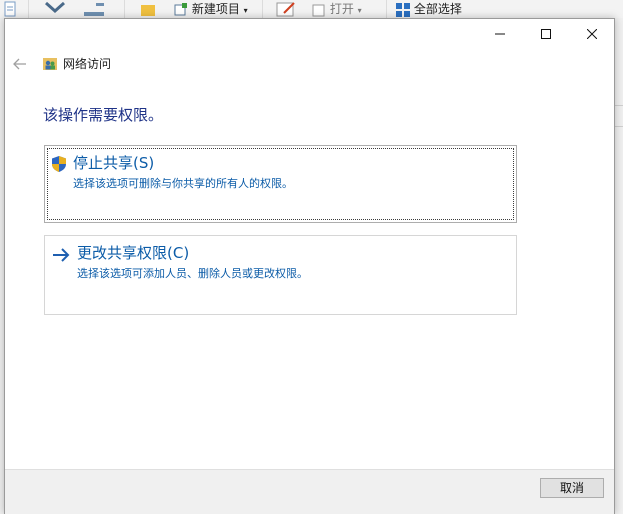 The width and height of the screenshot is (623, 514). Describe the element at coordinates (87, 64) in the screenshot. I see `dialog-title: 网络访问` at that location.